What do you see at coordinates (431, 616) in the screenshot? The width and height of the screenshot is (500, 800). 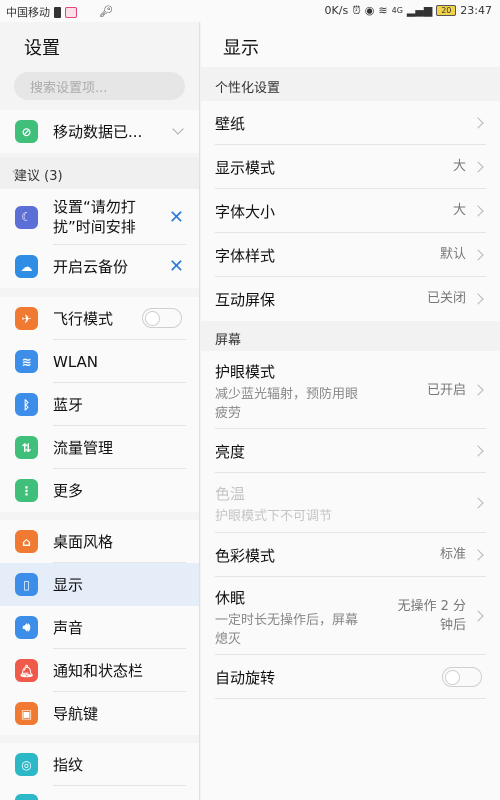 I see `setting-value: 无操作 2 分 钟后` at bounding box center [431, 616].